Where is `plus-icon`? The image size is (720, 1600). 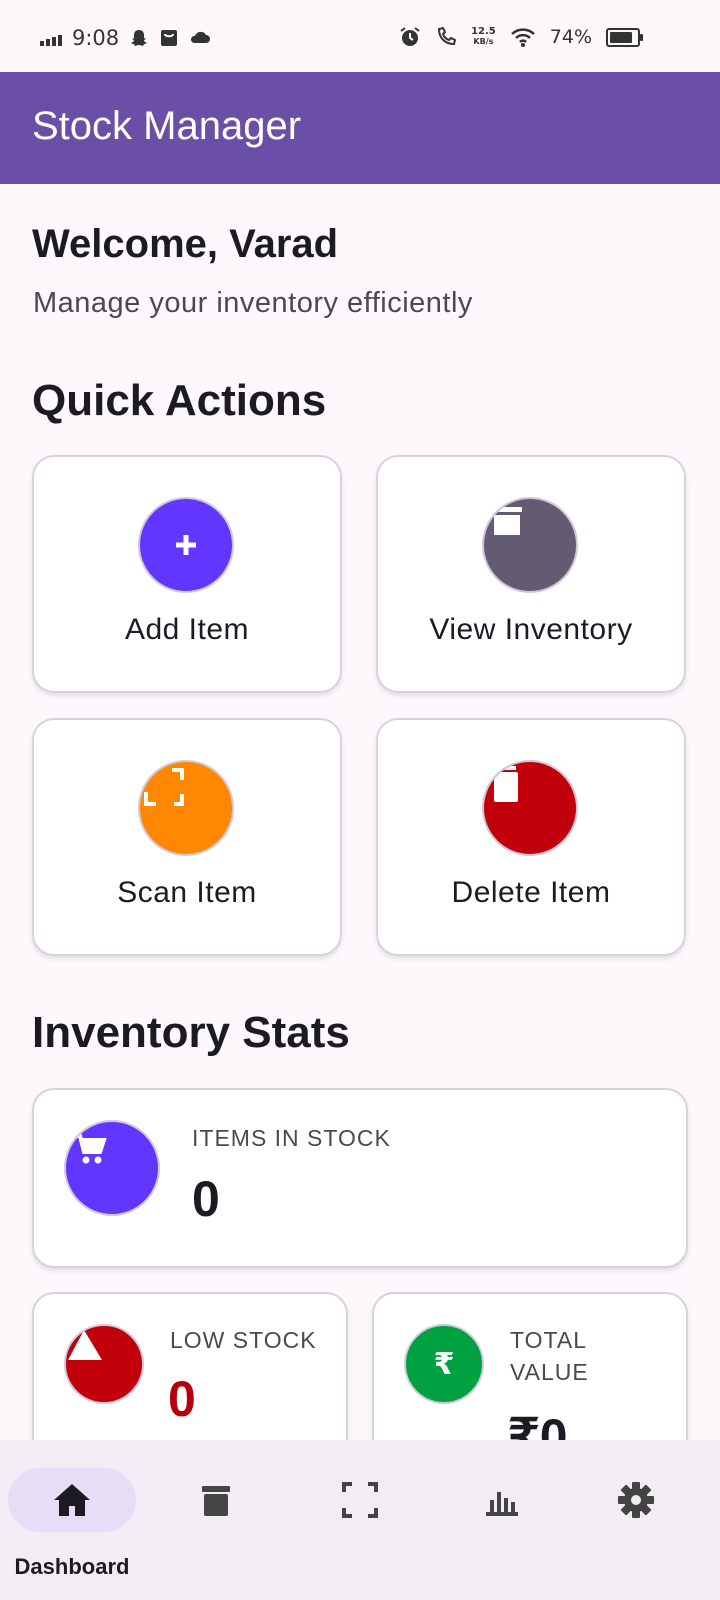 plus-icon is located at coordinates (186, 545).